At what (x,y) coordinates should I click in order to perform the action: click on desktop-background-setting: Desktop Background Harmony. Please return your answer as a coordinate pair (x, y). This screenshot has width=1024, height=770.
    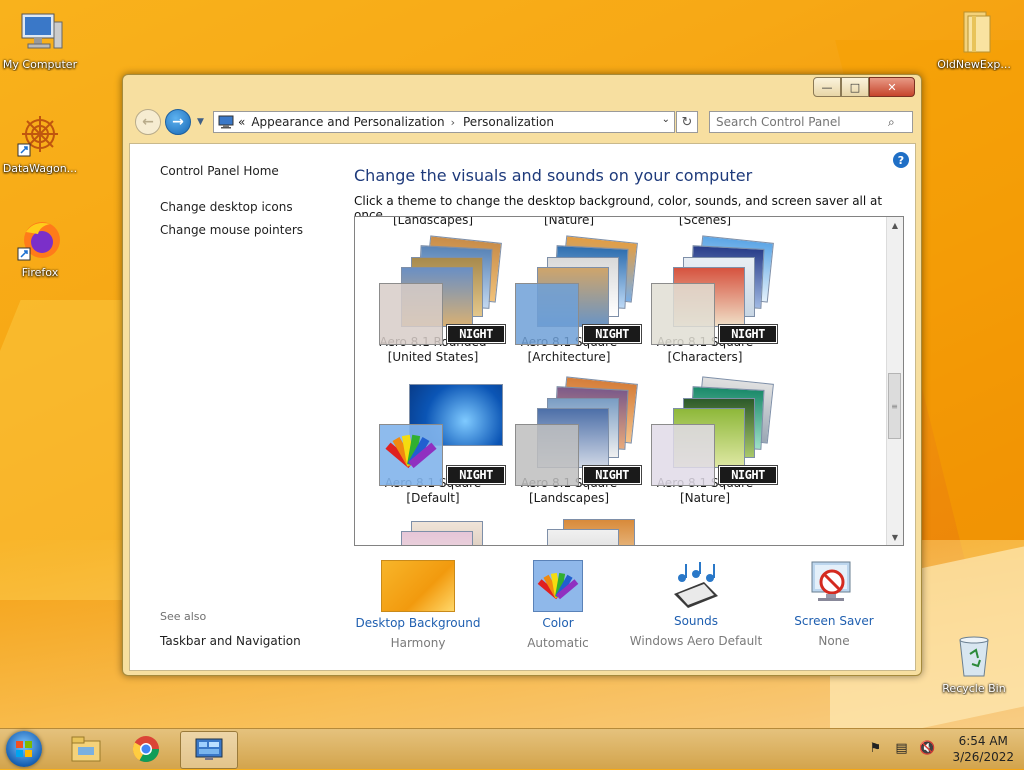
    Looking at the image, I should click on (418, 605).